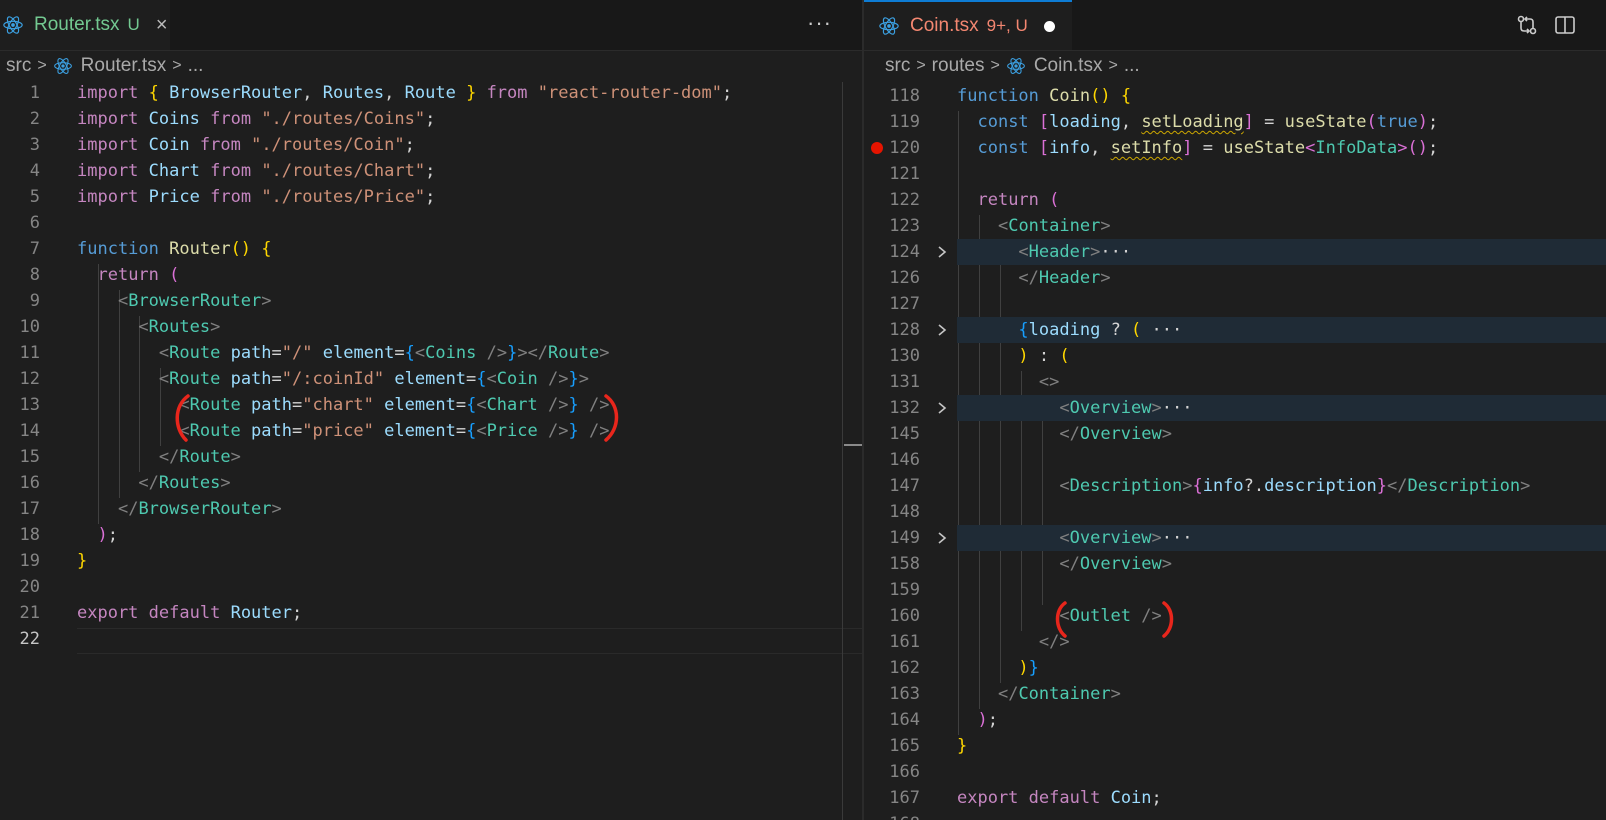  What do you see at coordinates (1235, 460) in the screenshot?
I see `code-line: 146` at bounding box center [1235, 460].